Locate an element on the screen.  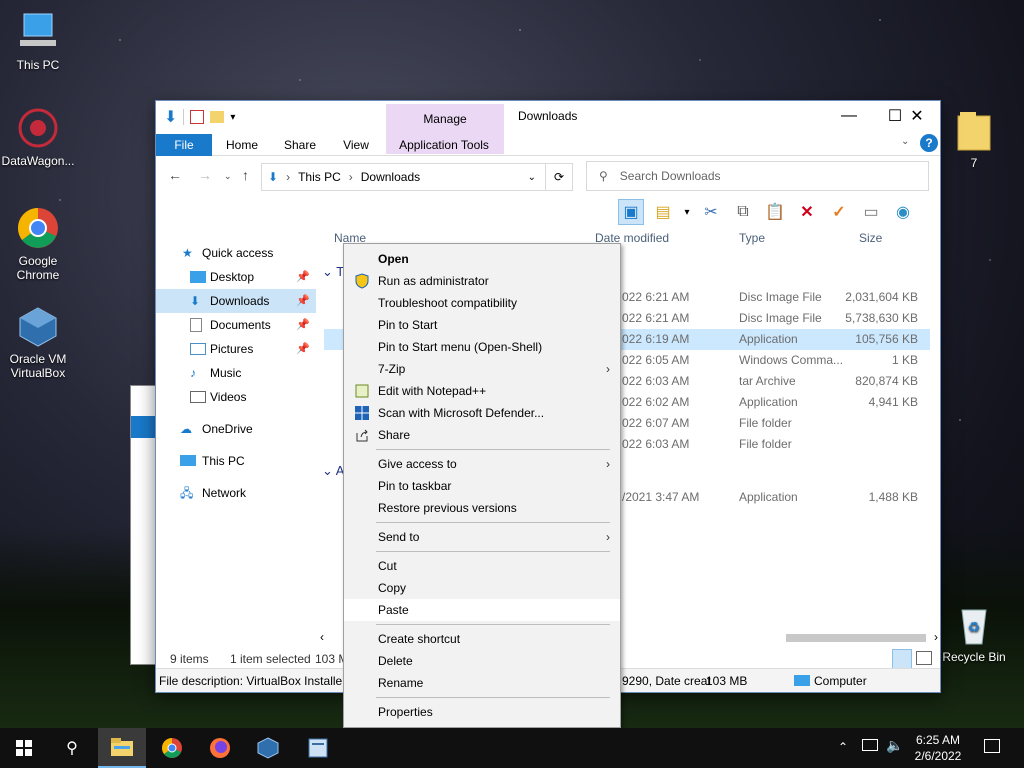
desktop-icon-virtualbox: Oracle VM VirtualBox is located at coordinates (38, 342).